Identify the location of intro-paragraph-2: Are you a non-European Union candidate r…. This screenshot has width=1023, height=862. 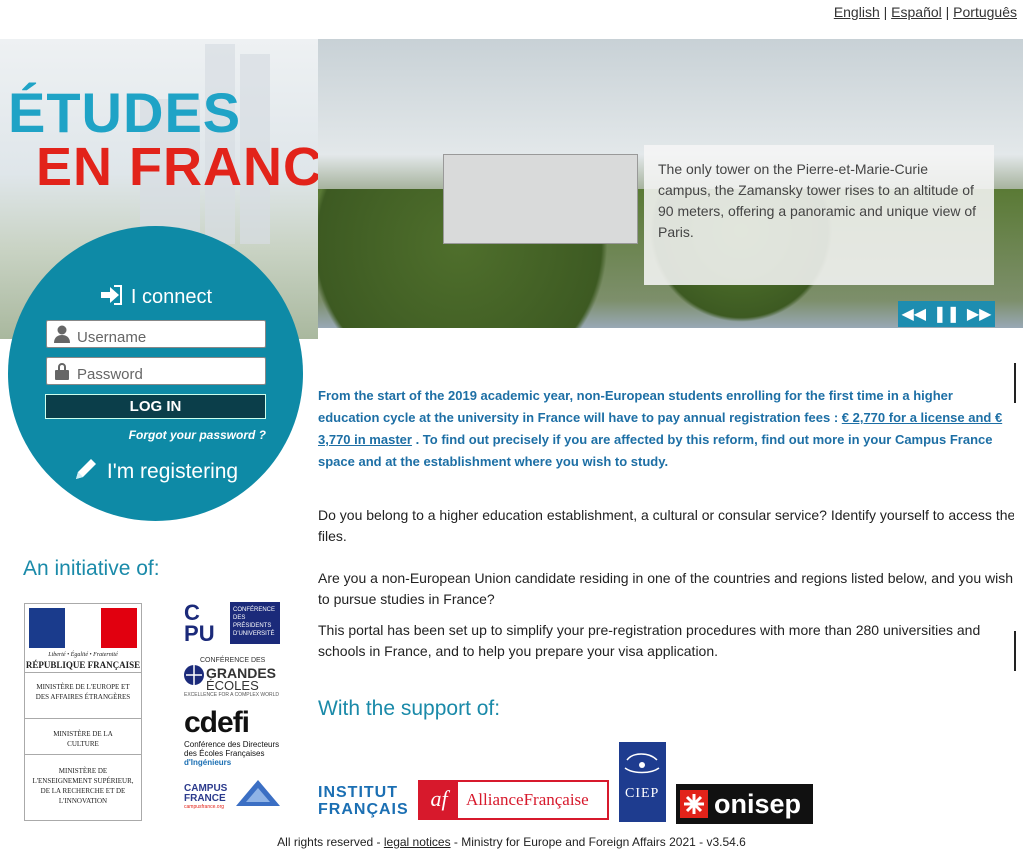
(666, 588).